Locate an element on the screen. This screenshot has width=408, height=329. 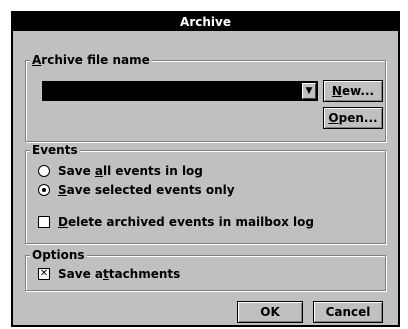
dialog-title: Archive is located at coordinates (205, 22).